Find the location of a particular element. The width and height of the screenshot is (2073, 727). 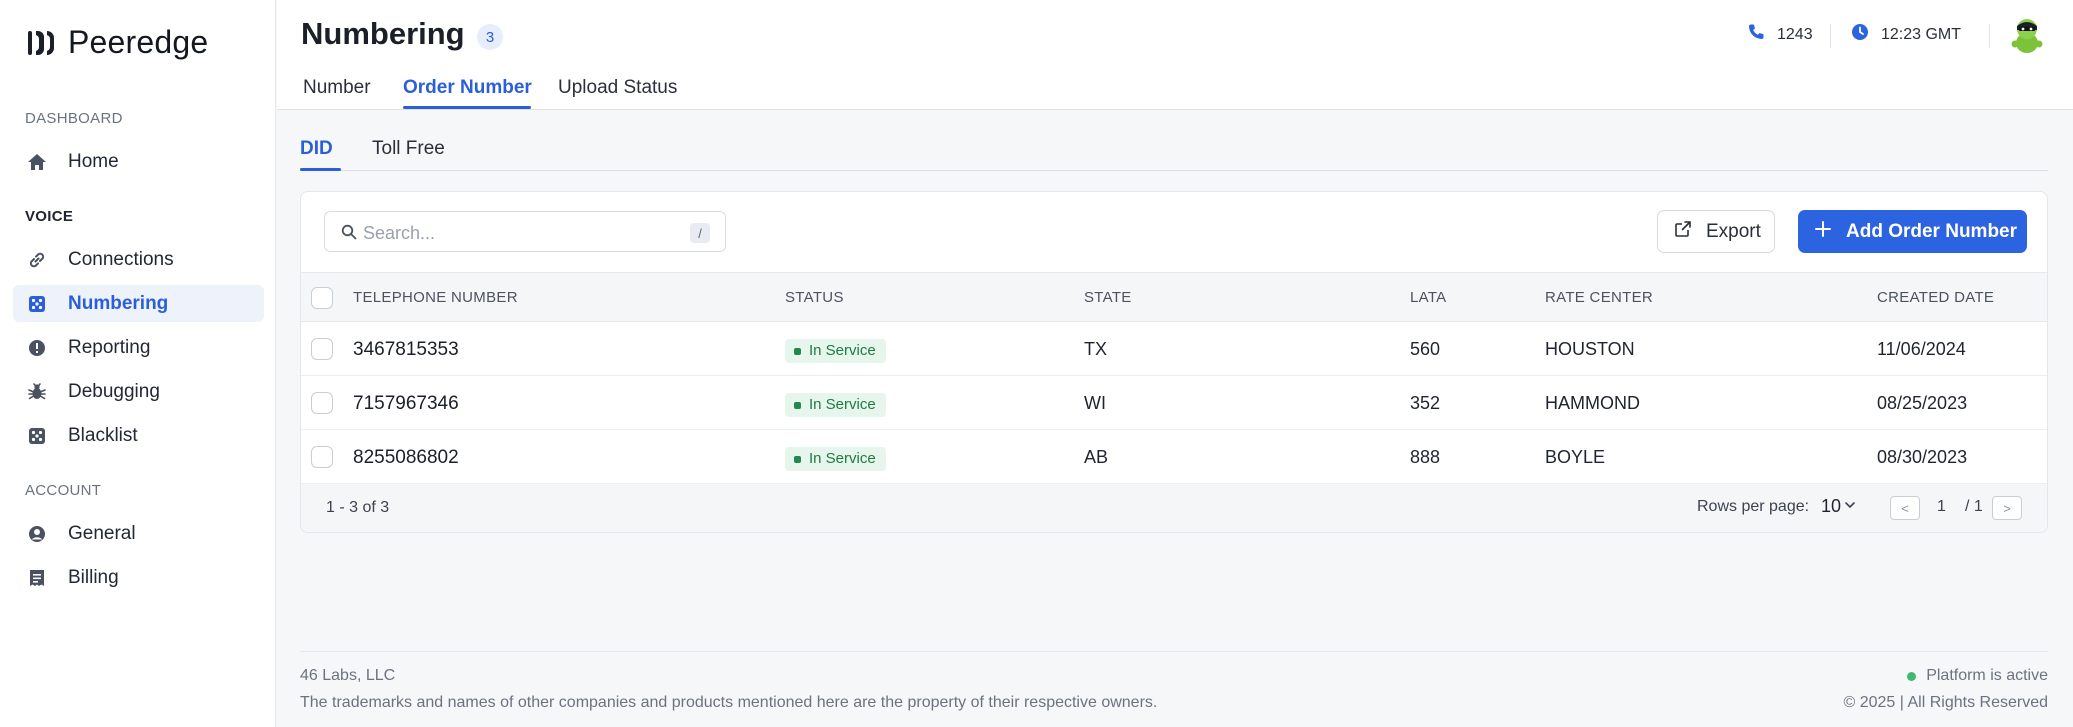

tab-did: DID is located at coordinates (316, 149).